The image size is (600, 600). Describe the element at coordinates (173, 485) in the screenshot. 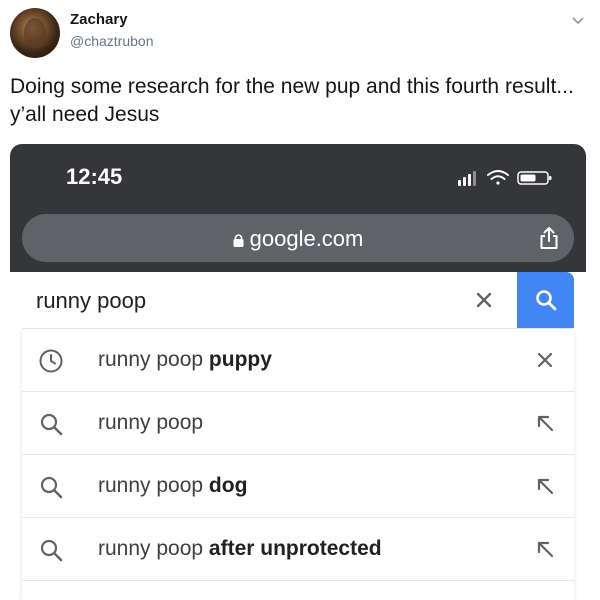

I see `suggestion-text: runny poop dog` at that location.